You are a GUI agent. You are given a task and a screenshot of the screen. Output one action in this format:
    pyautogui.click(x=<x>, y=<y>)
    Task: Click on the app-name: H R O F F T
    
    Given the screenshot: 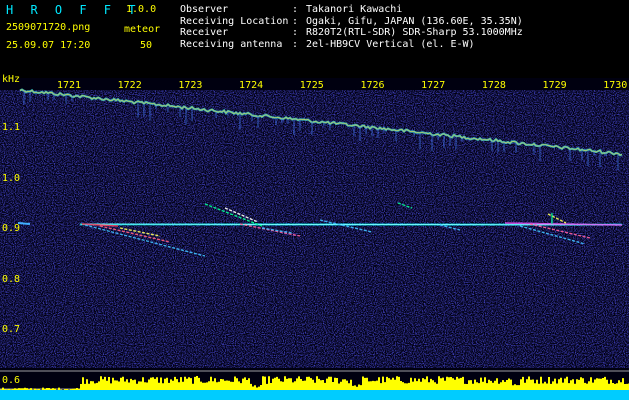 What is the action you would take?
    pyautogui.click(x=73, y=10)
    